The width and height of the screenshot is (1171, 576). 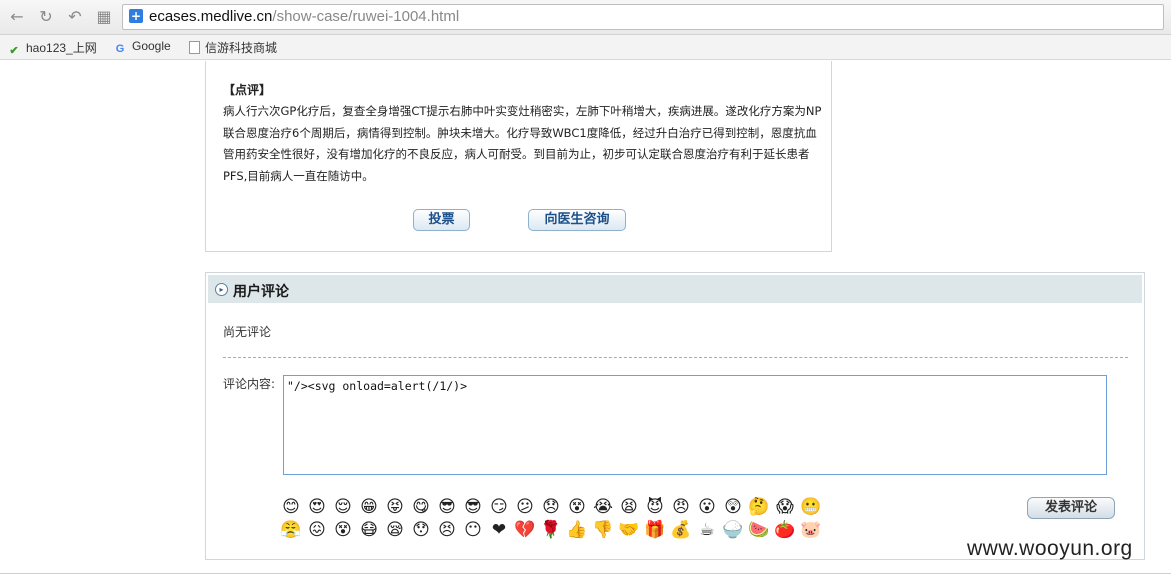 I want to click on bookmarks-bar: ✔ hao123_上网 G Google 信游科技商城, so click(x=585, y=47).